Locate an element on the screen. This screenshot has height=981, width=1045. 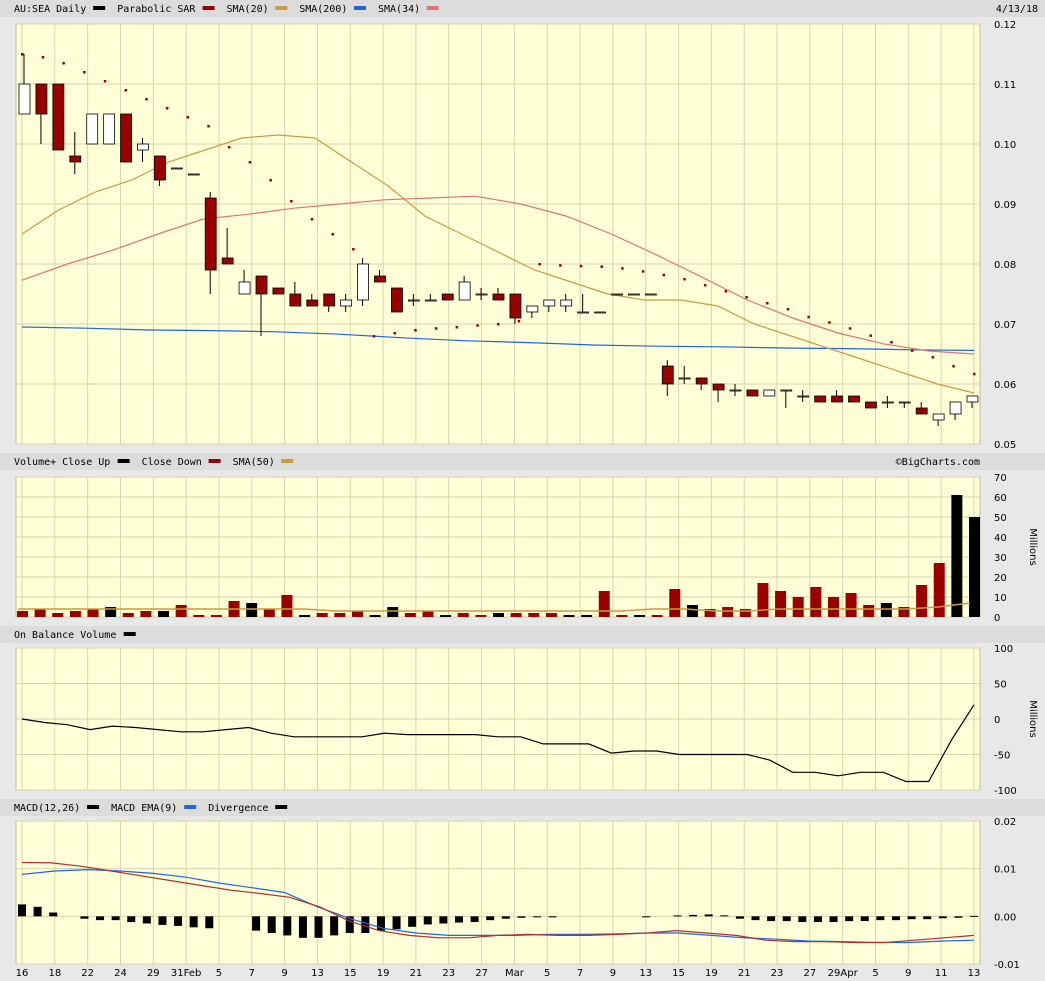
x-tick-label: 16 is located at coordinates (22, 973).